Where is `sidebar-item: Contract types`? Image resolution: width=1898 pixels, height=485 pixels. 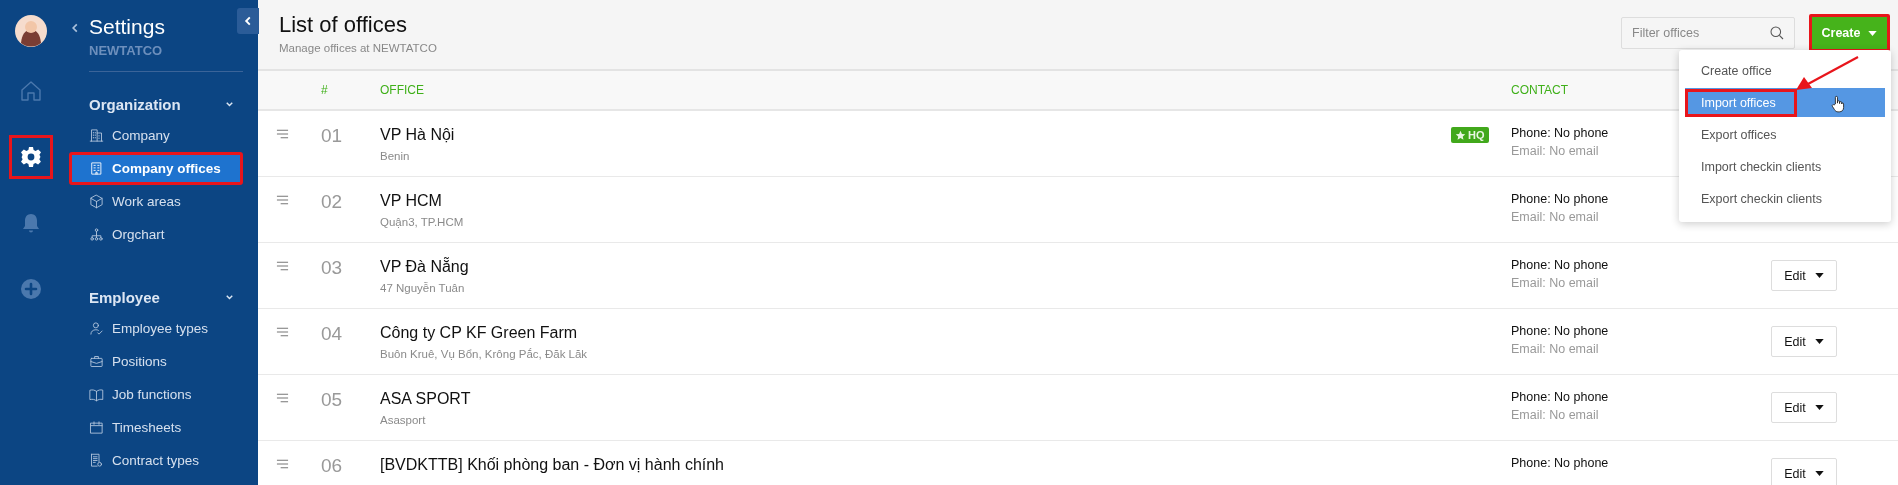
sidebar-item: Contract types is located at coordinates (156, 460).